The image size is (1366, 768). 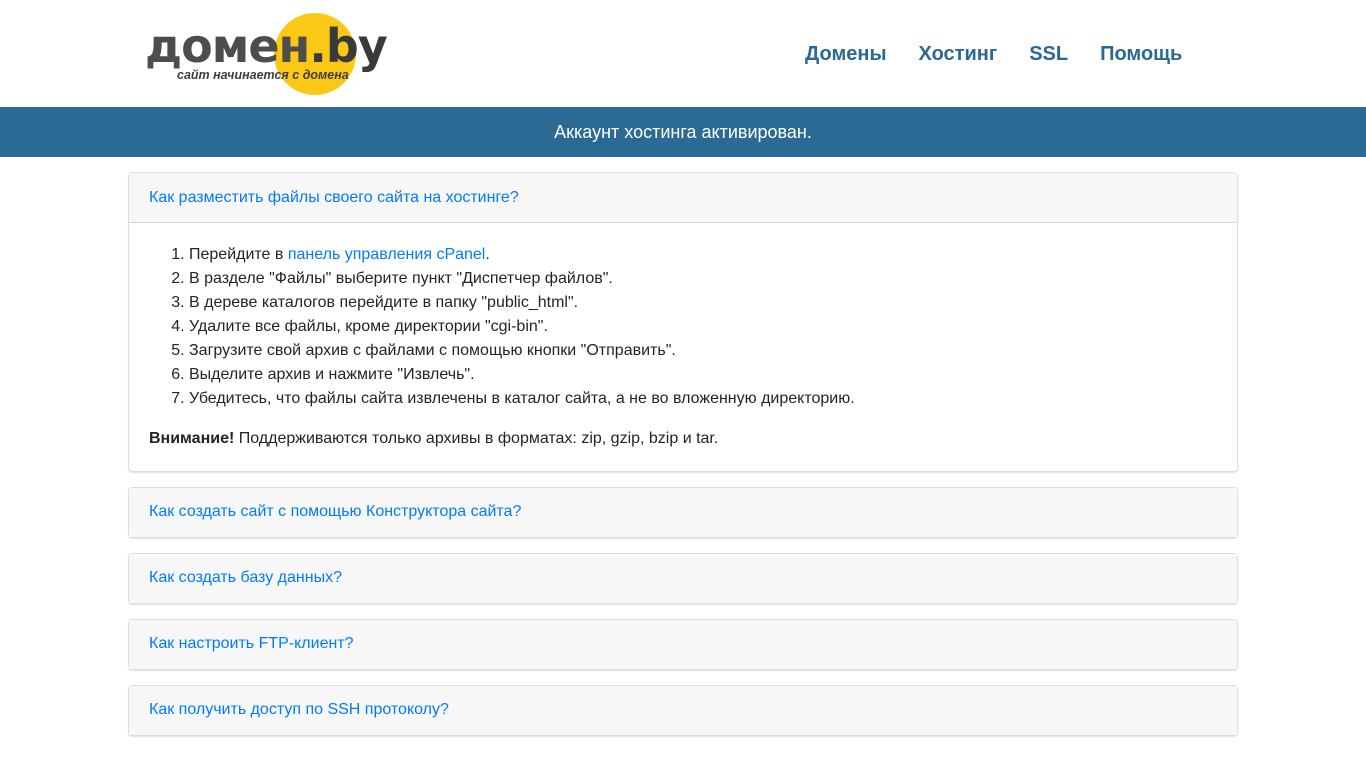 What do you see at coordinates (227, 46) in the screenshot?
I see `logo-main-text: домен` at bounding box center [227, 46].